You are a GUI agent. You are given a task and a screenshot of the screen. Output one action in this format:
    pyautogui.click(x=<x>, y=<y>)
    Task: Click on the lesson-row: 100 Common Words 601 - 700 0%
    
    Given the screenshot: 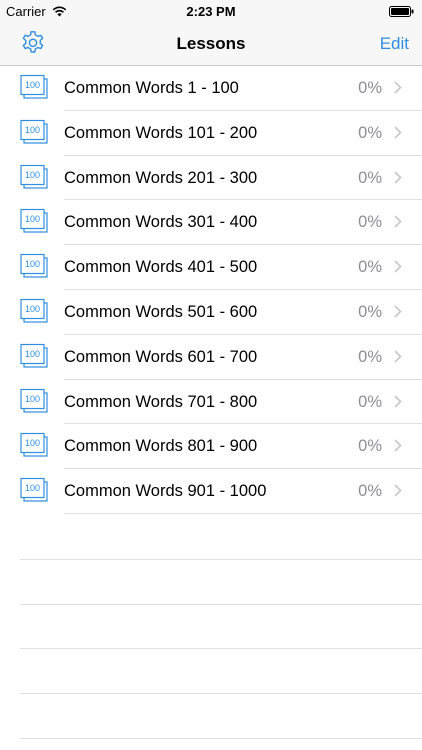 What is the action you would take?
    pyautogui.click(x=211, y=357)
    